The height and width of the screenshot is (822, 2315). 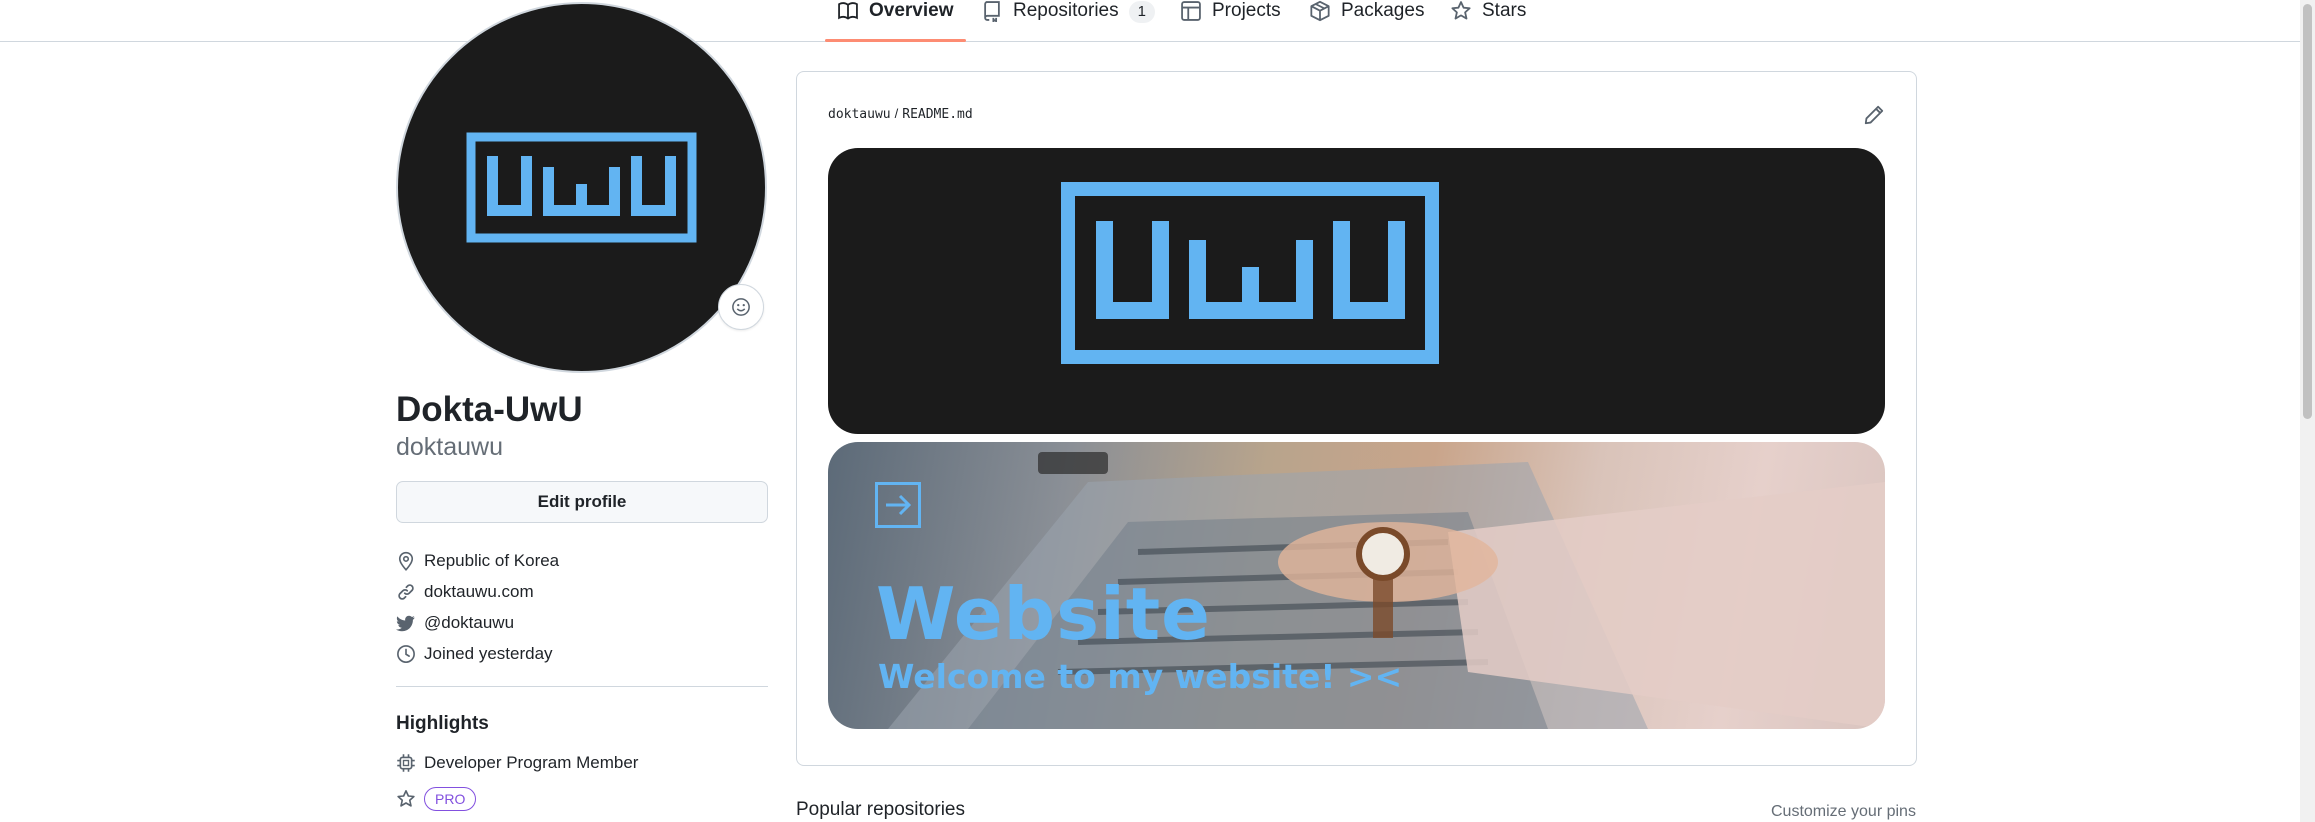 What do you see at coordinates (1504, 10) in the screenshot?
I see `tab-label: Stars` at bounding box center [1504, 10].